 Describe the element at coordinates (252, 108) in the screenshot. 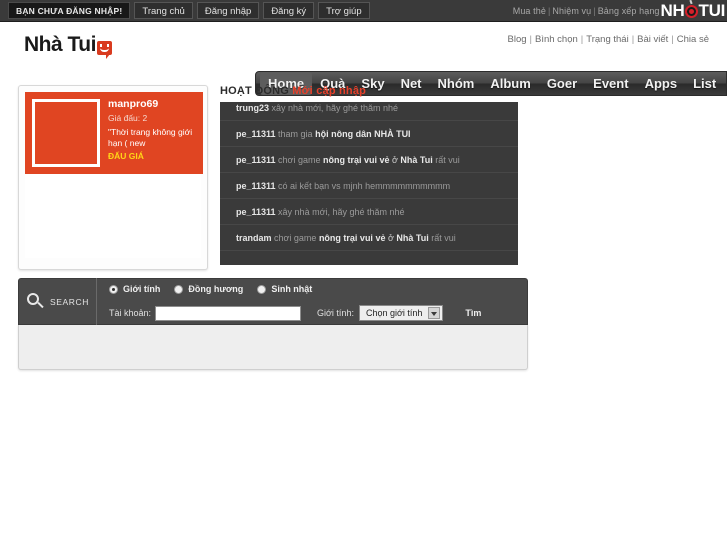

I see `activity-user: trung23` at that location.